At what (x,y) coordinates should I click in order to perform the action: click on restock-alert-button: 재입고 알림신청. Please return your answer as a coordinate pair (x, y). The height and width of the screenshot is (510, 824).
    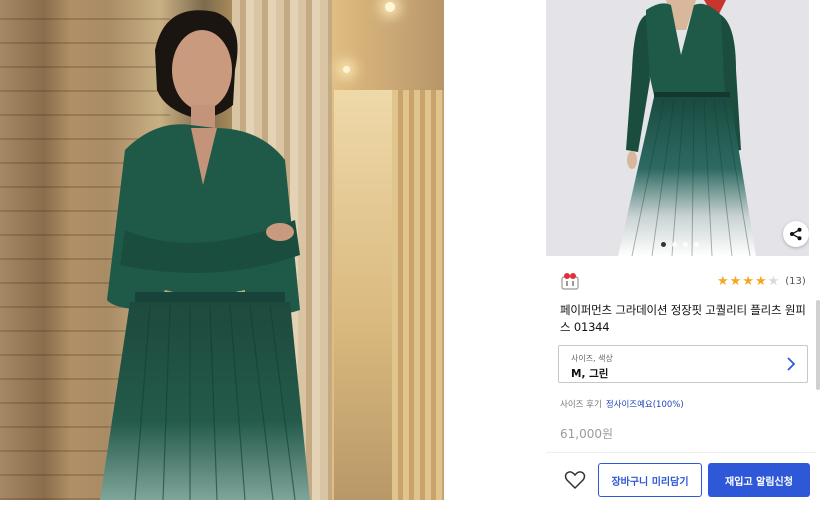
    Looking at the image, I should click on (759, 480).